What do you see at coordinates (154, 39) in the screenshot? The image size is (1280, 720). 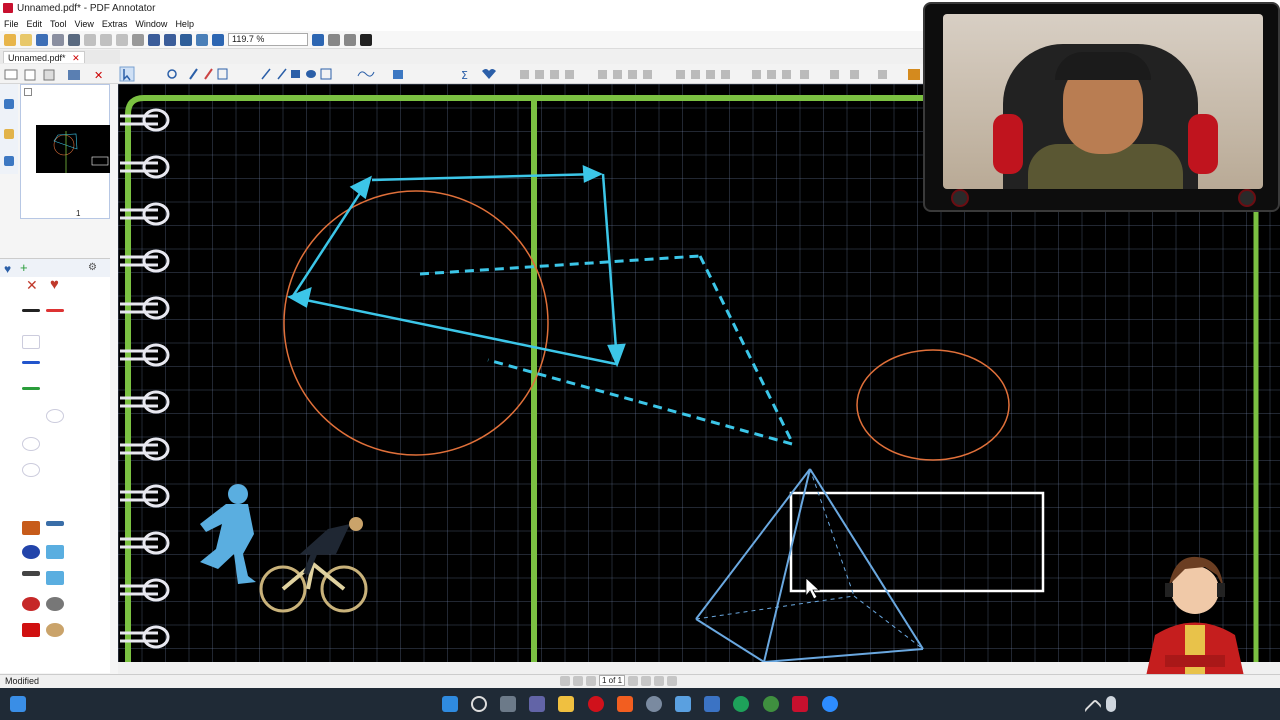 I see `undo-icon` at bounding box center [154, 39].